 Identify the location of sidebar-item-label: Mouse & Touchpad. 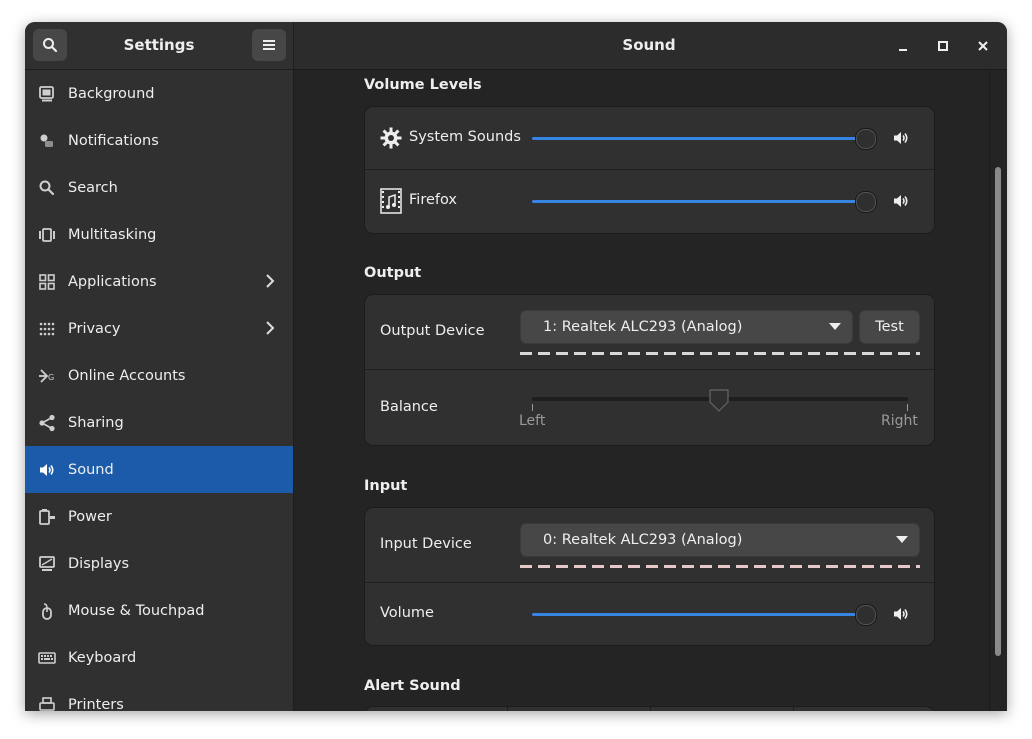
(136, 610).